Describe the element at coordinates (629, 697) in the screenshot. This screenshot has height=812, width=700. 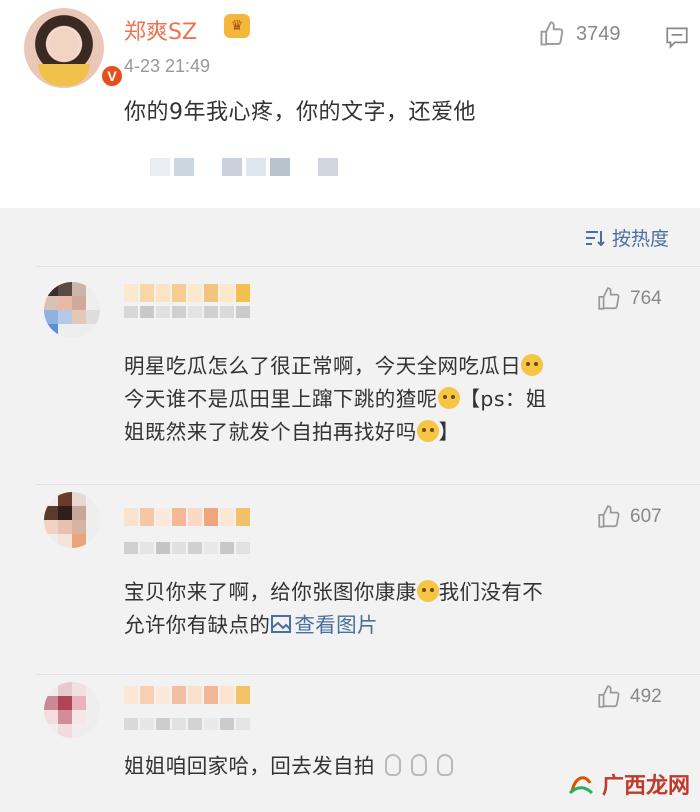
I see `comment-like-button: 492` at that location.